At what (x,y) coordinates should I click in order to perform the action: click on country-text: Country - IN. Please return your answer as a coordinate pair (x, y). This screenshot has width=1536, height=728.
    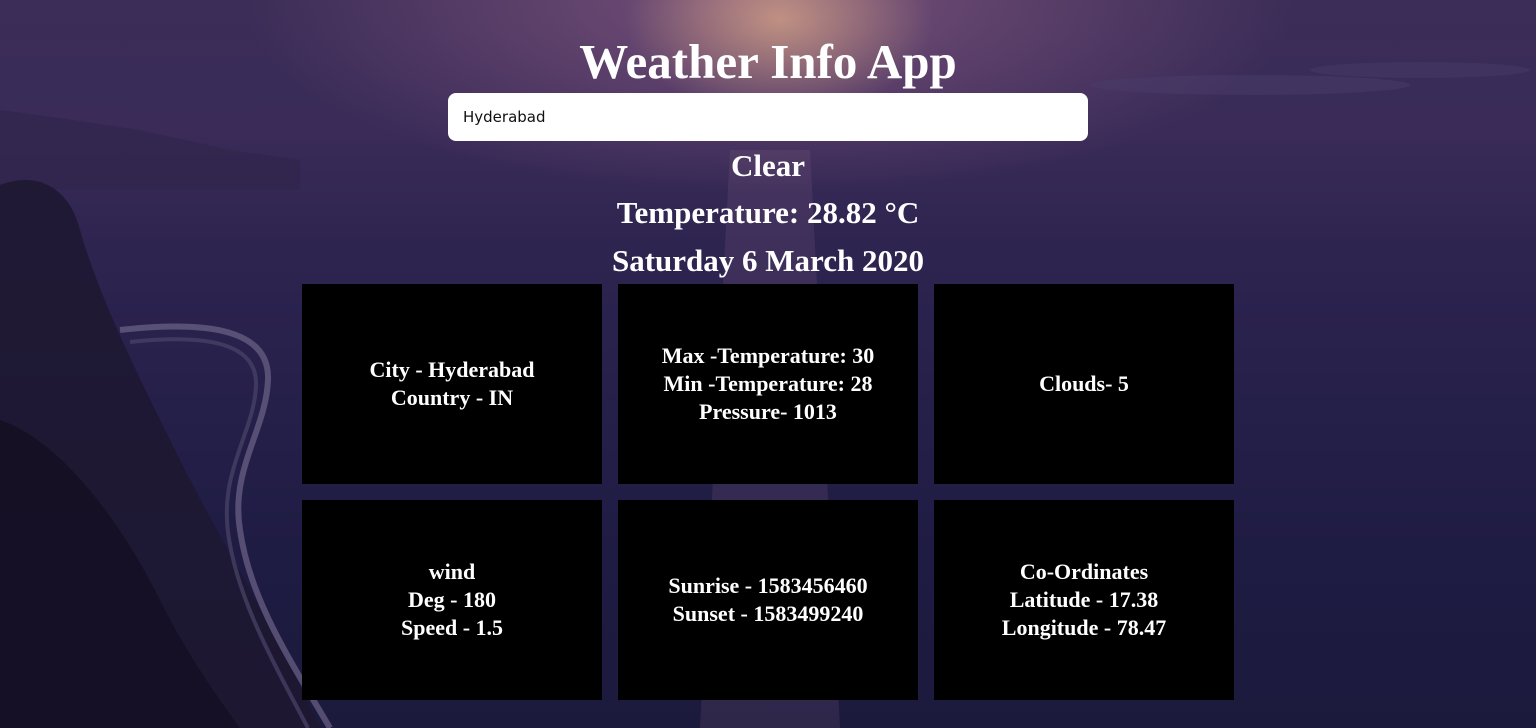
    Looking at the image, I should click on (452, 397).